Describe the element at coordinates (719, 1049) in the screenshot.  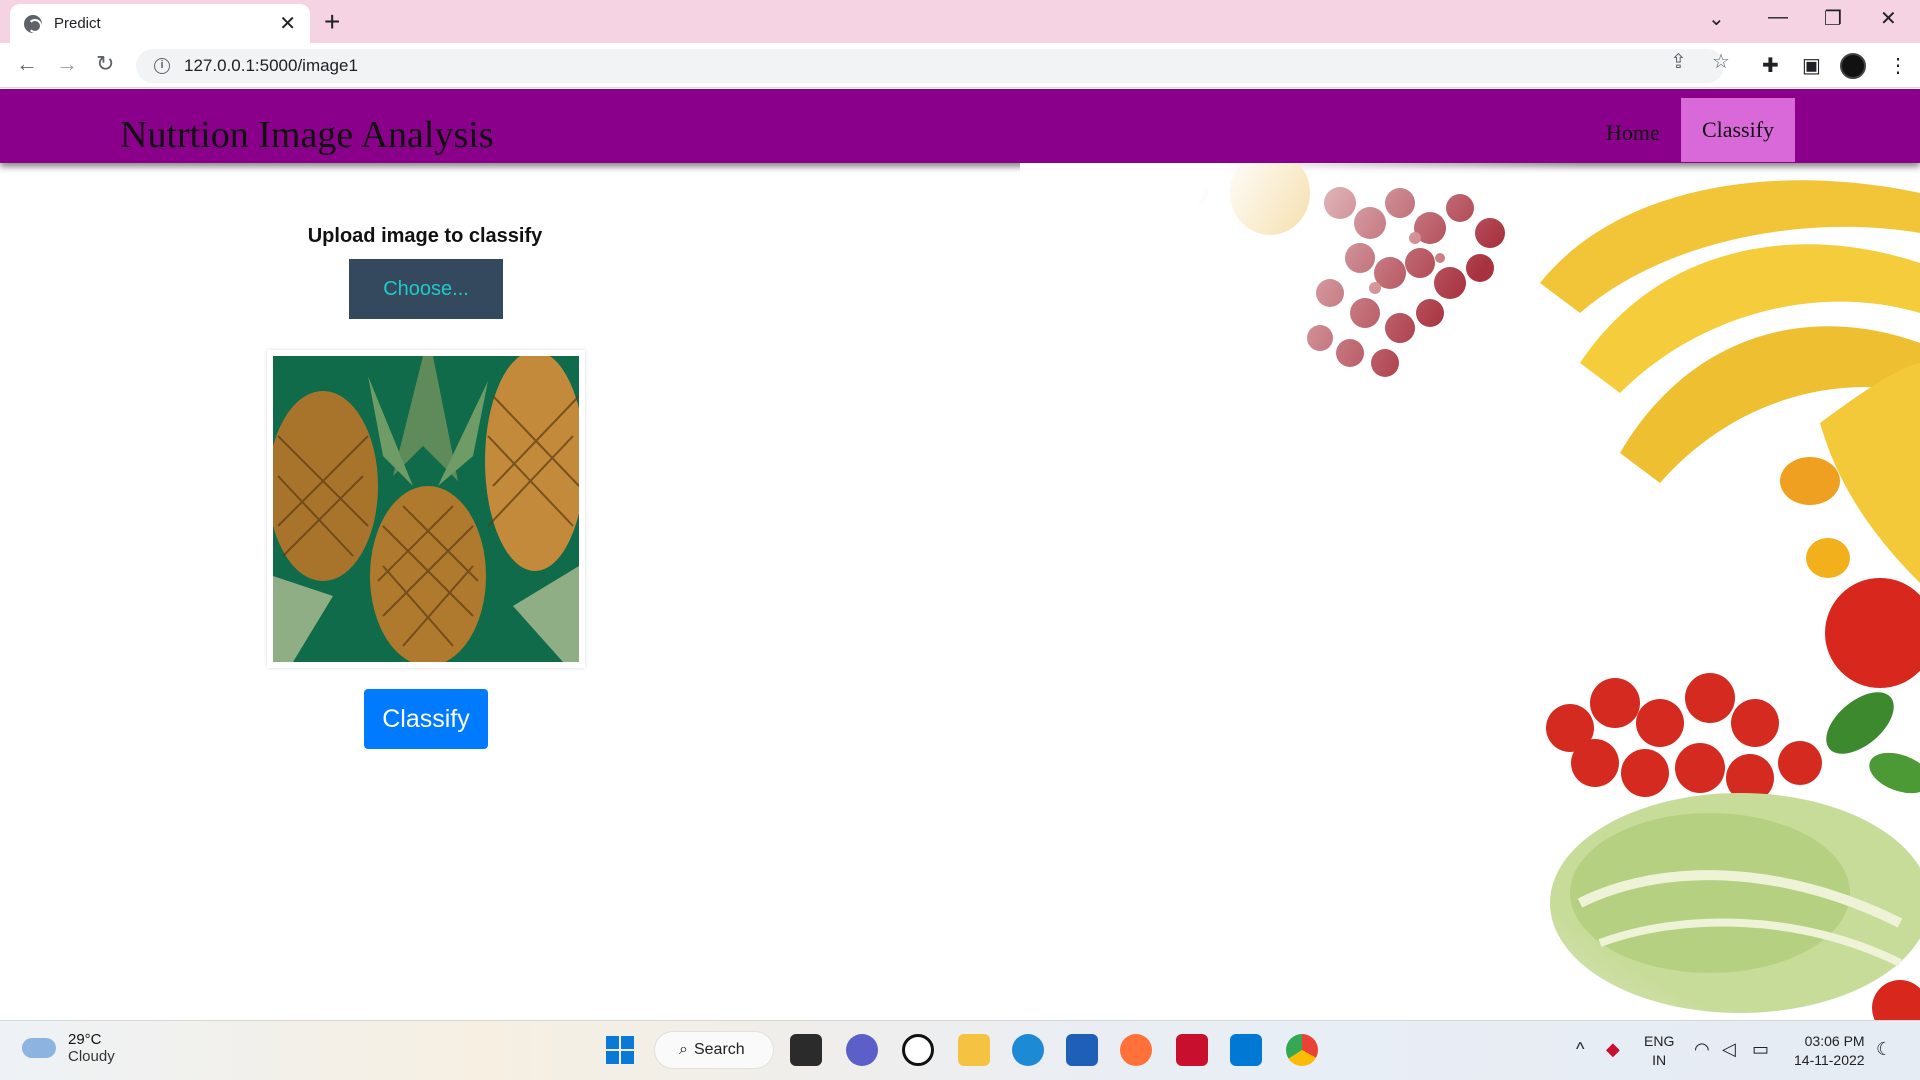
I see `search-label: Search` at that location.